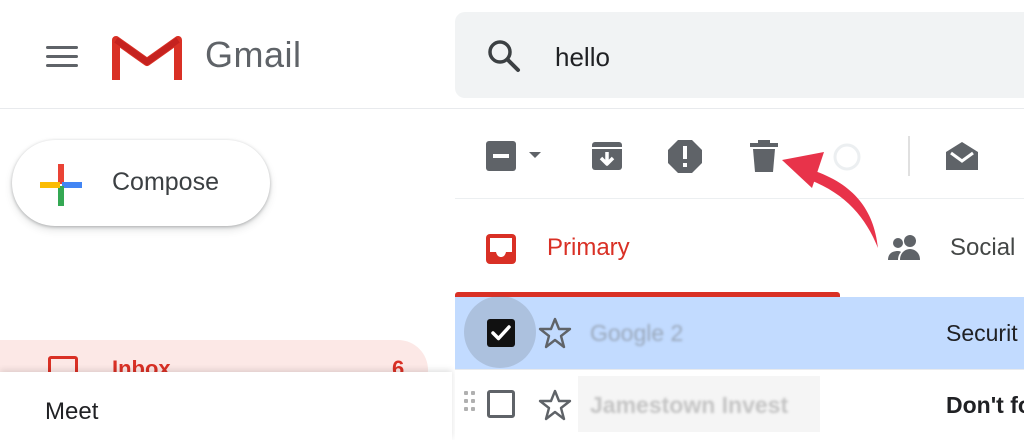  Describe the element at coordinates (512, 108) in the screenshot. I see `header-divider` at that location.